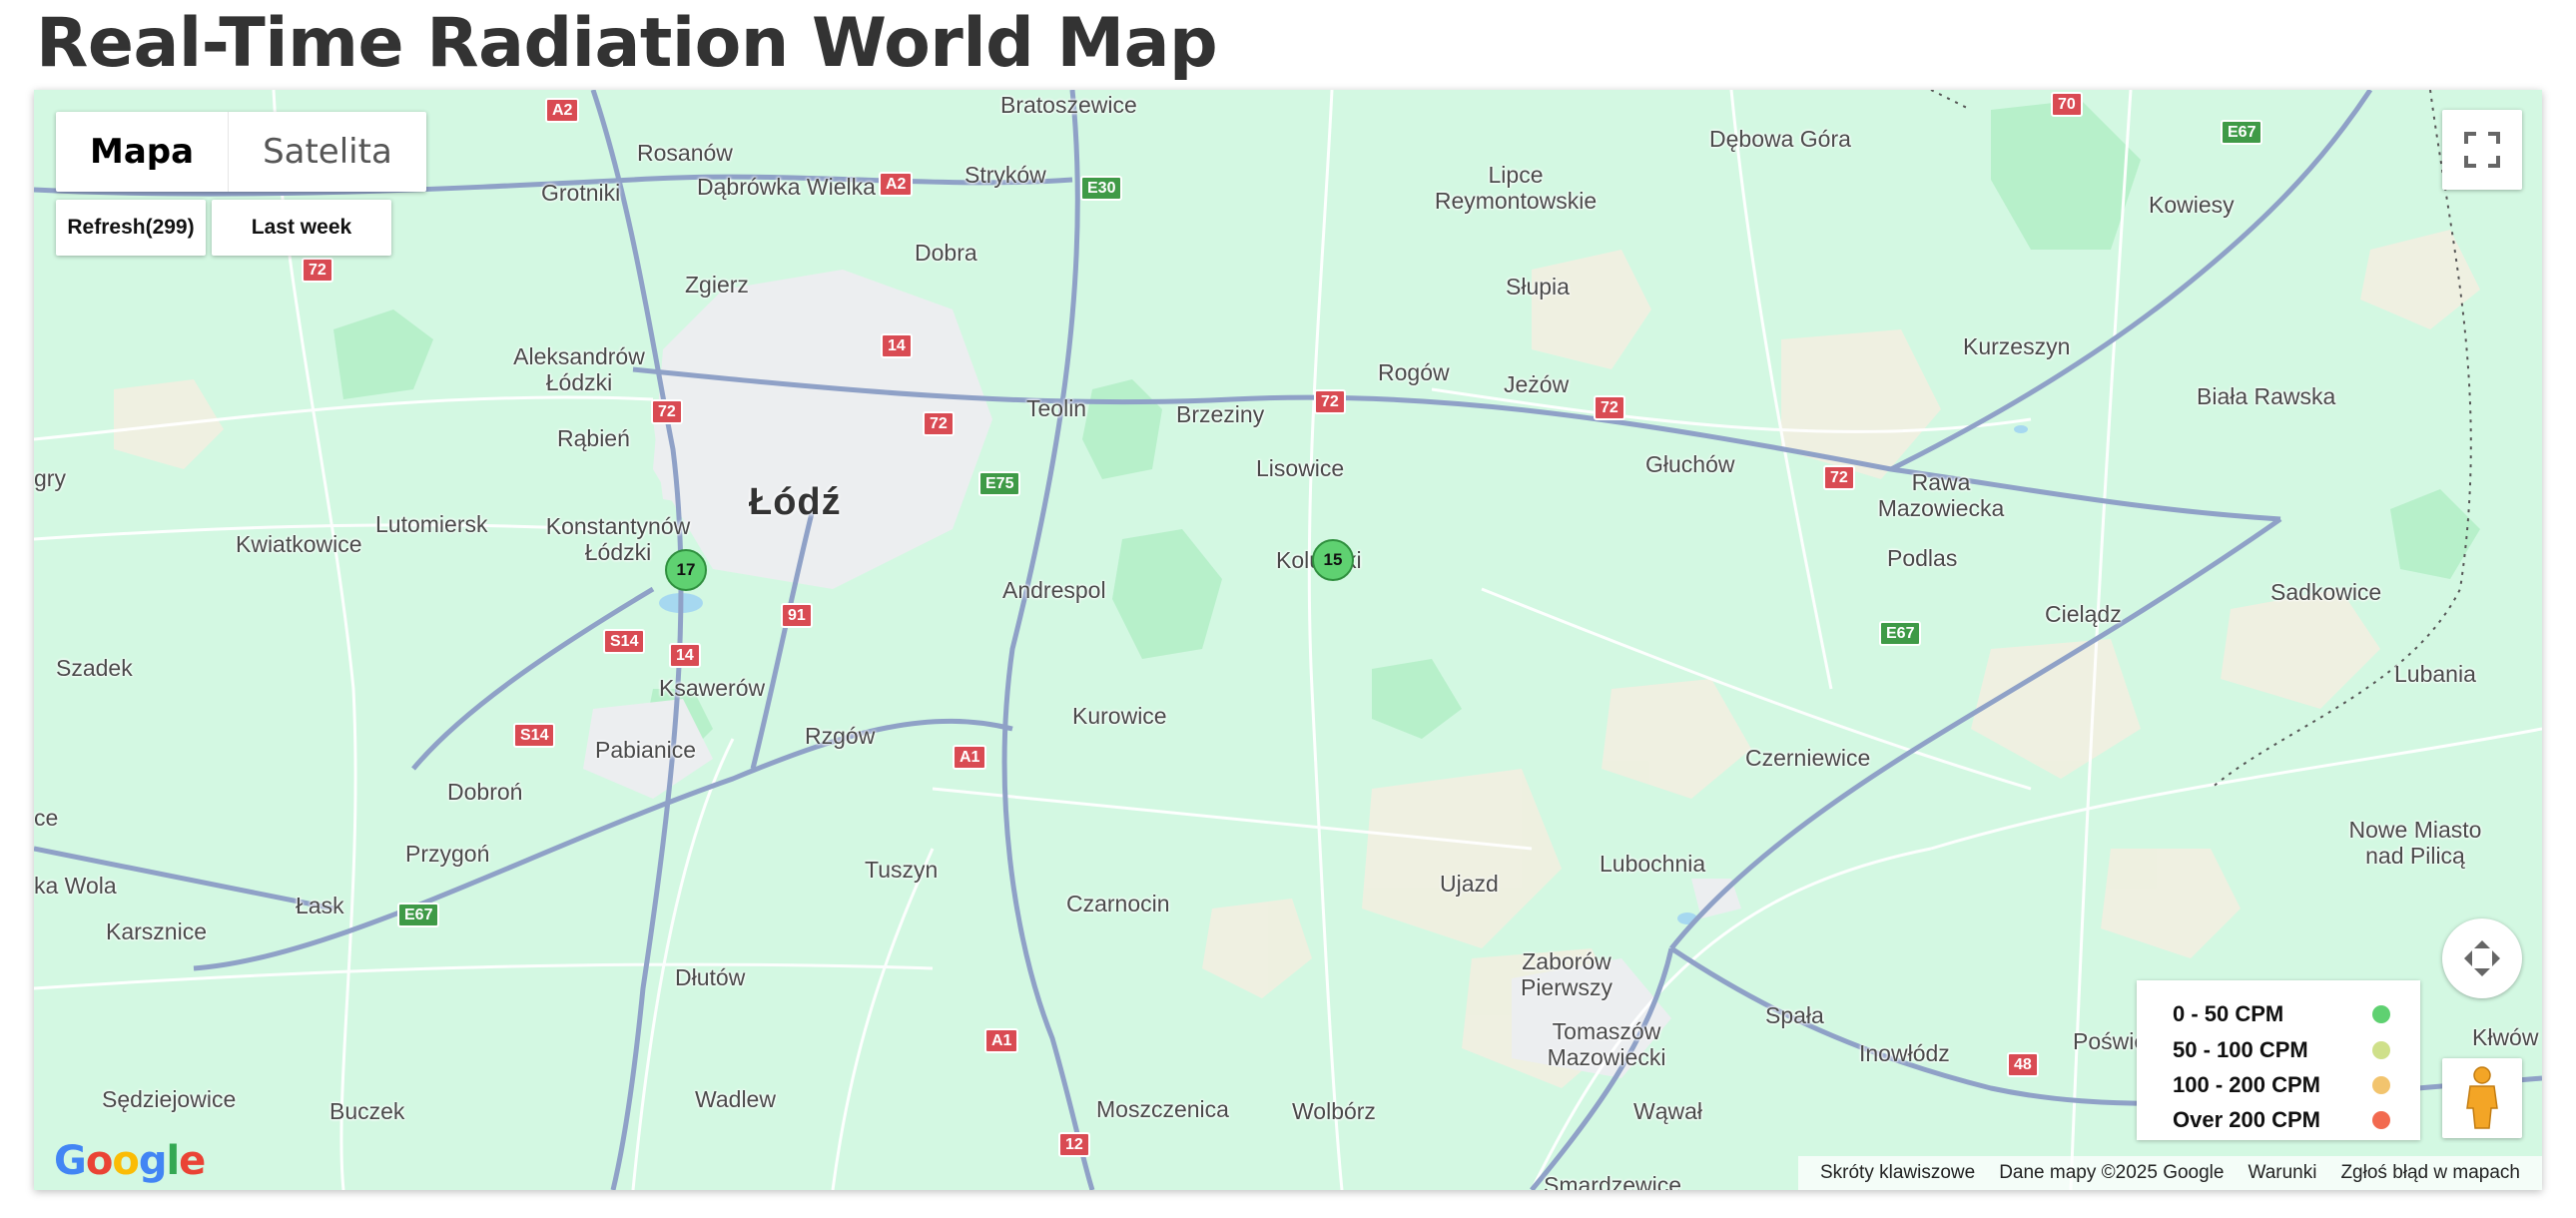  Describe the element at coordinates (2023, 1064) in the screenshot. I see `road-shield: 48` at that location.